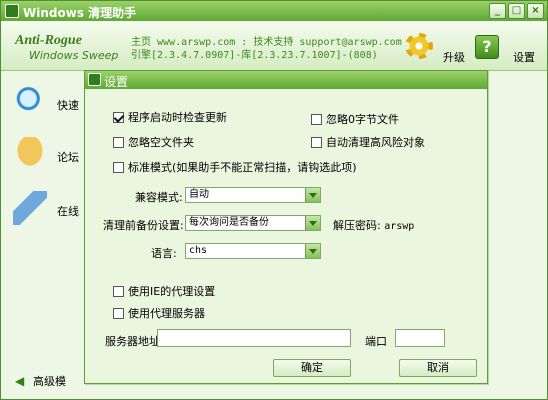 Image resolution: width=548 pixels, height=400 pixels. I want to click on backup-setting-label: 清理前备份设置:, so click(143, 225).